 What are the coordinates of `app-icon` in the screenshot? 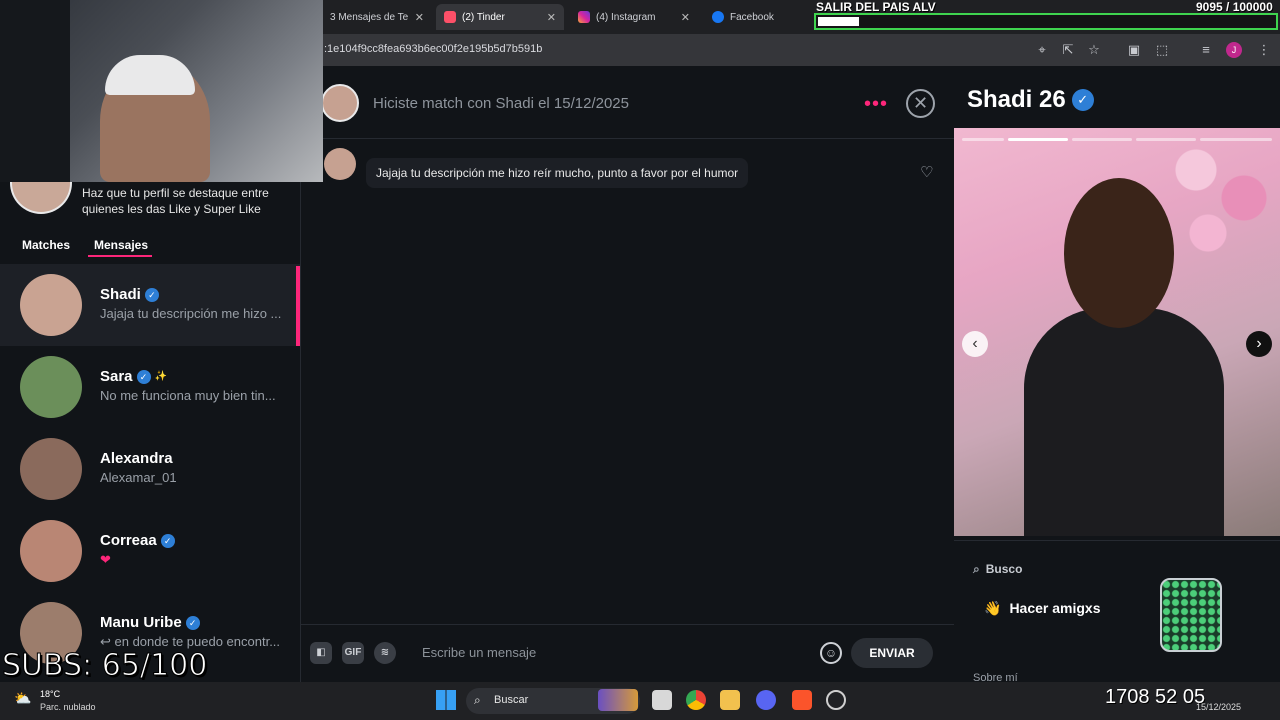 It's located at (836, 700).